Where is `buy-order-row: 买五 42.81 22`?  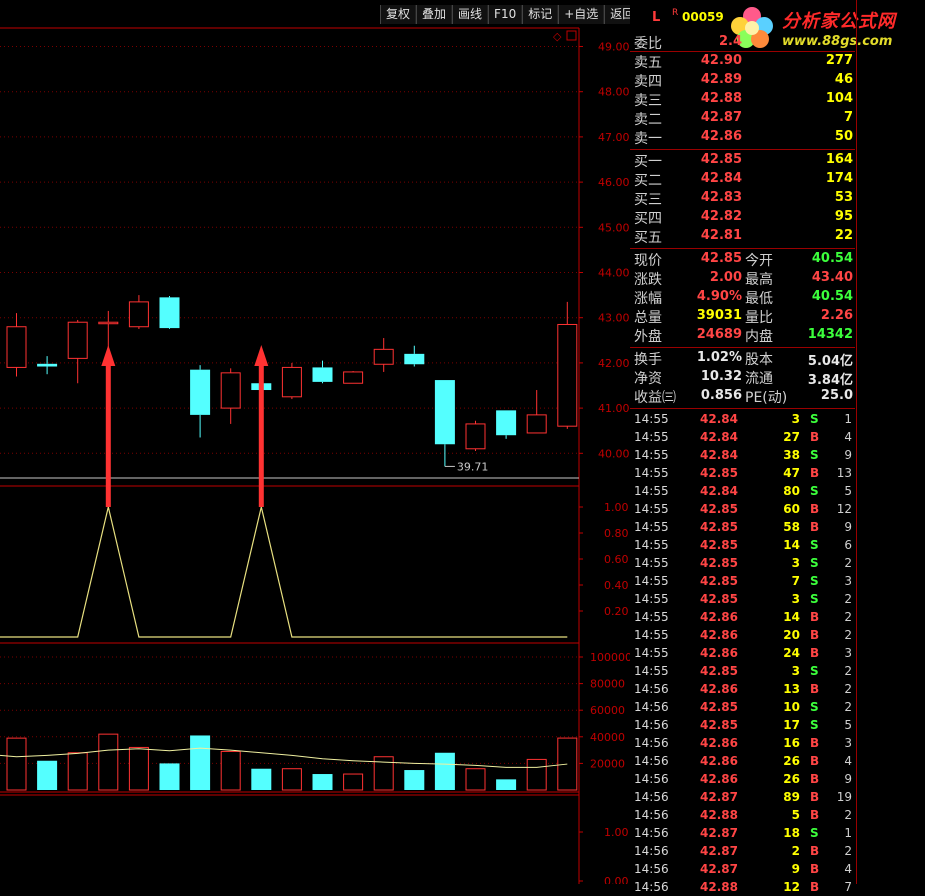 buy-order-row: 买五 42.81 22 is located at coordinates (742, 236).